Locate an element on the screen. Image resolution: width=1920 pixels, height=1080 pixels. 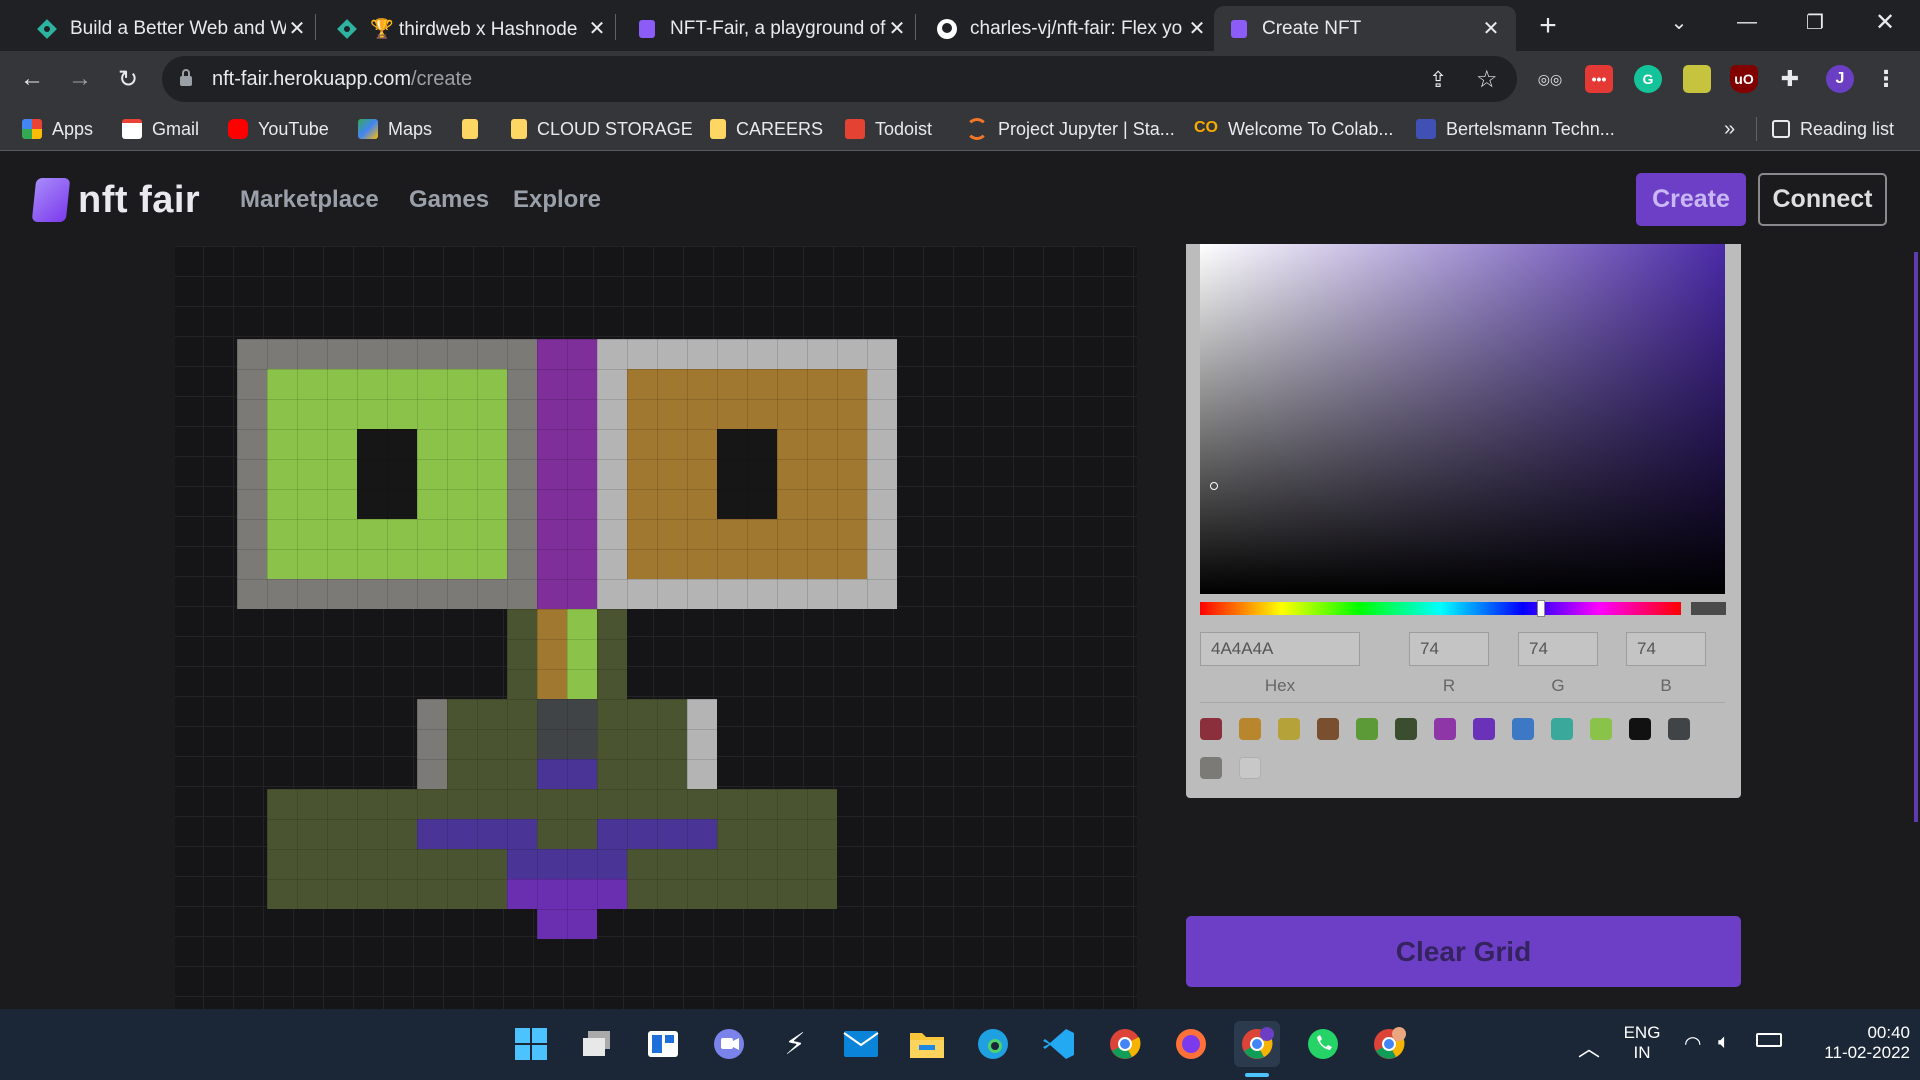
new-tab-button: + is located at coordinates (1548, 26).